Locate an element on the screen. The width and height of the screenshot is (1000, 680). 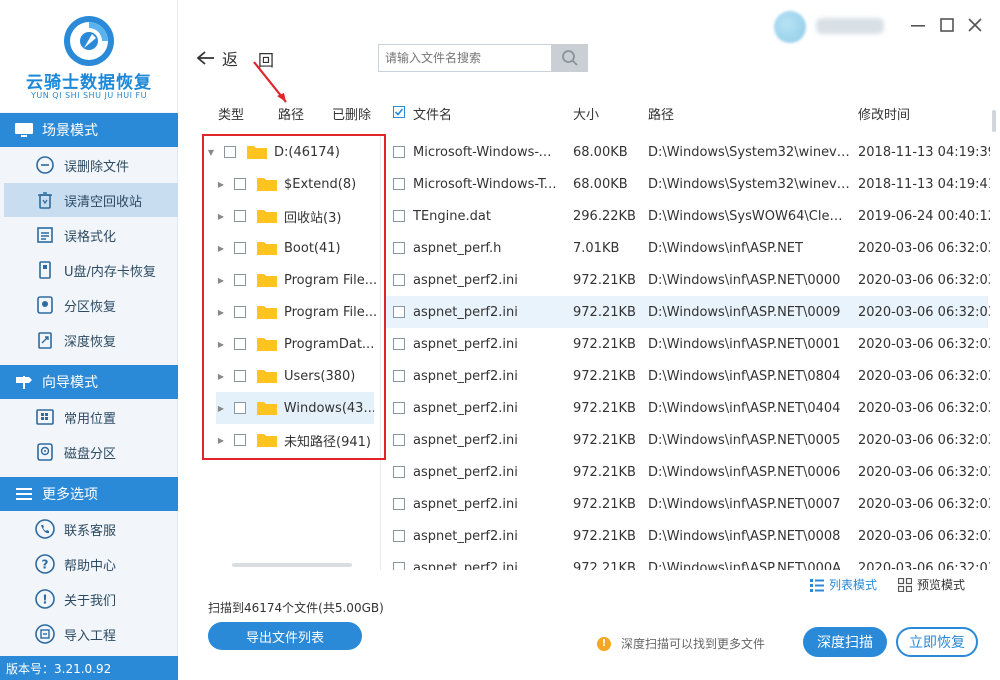
nav-item-contact-support: 联系客服 is located at coordinates (89, 529).